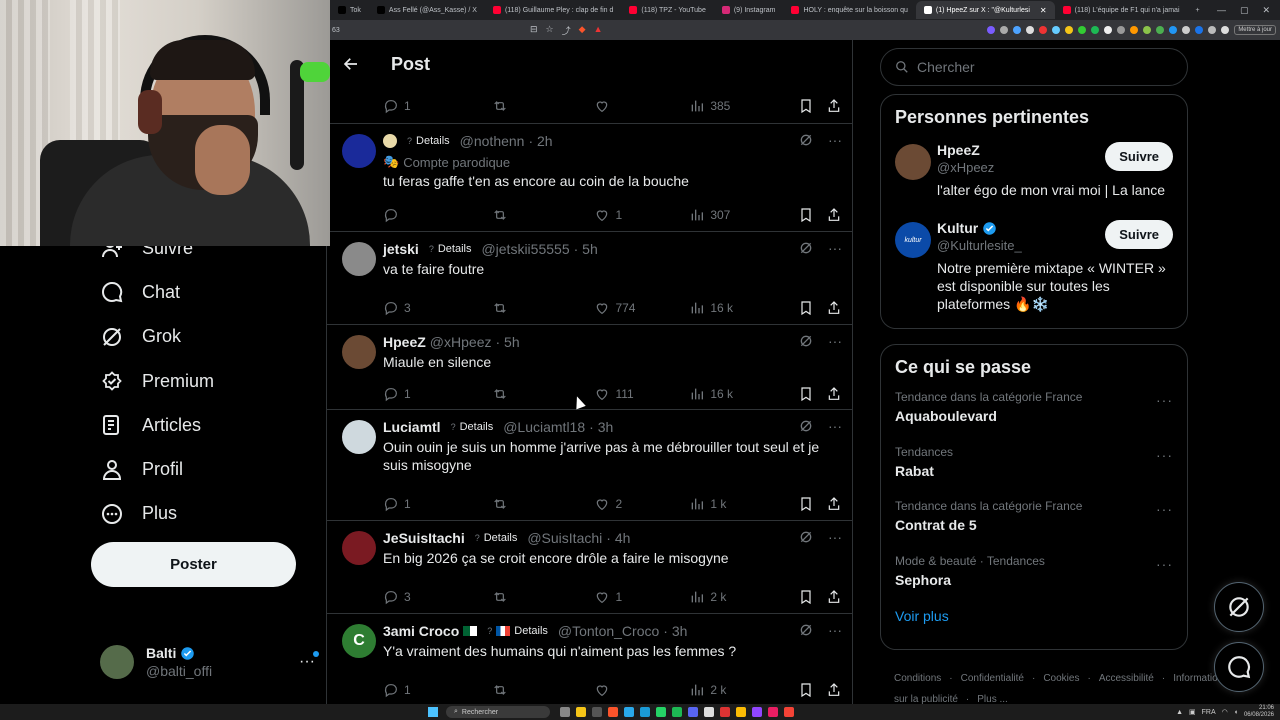 Image resolution: width=1280 pixels, height=720 pixels. What do you see at coordinates (1192, 712) in the screenshot?
I see `tray-icon: ▣` at bounding box center [1192, 712].